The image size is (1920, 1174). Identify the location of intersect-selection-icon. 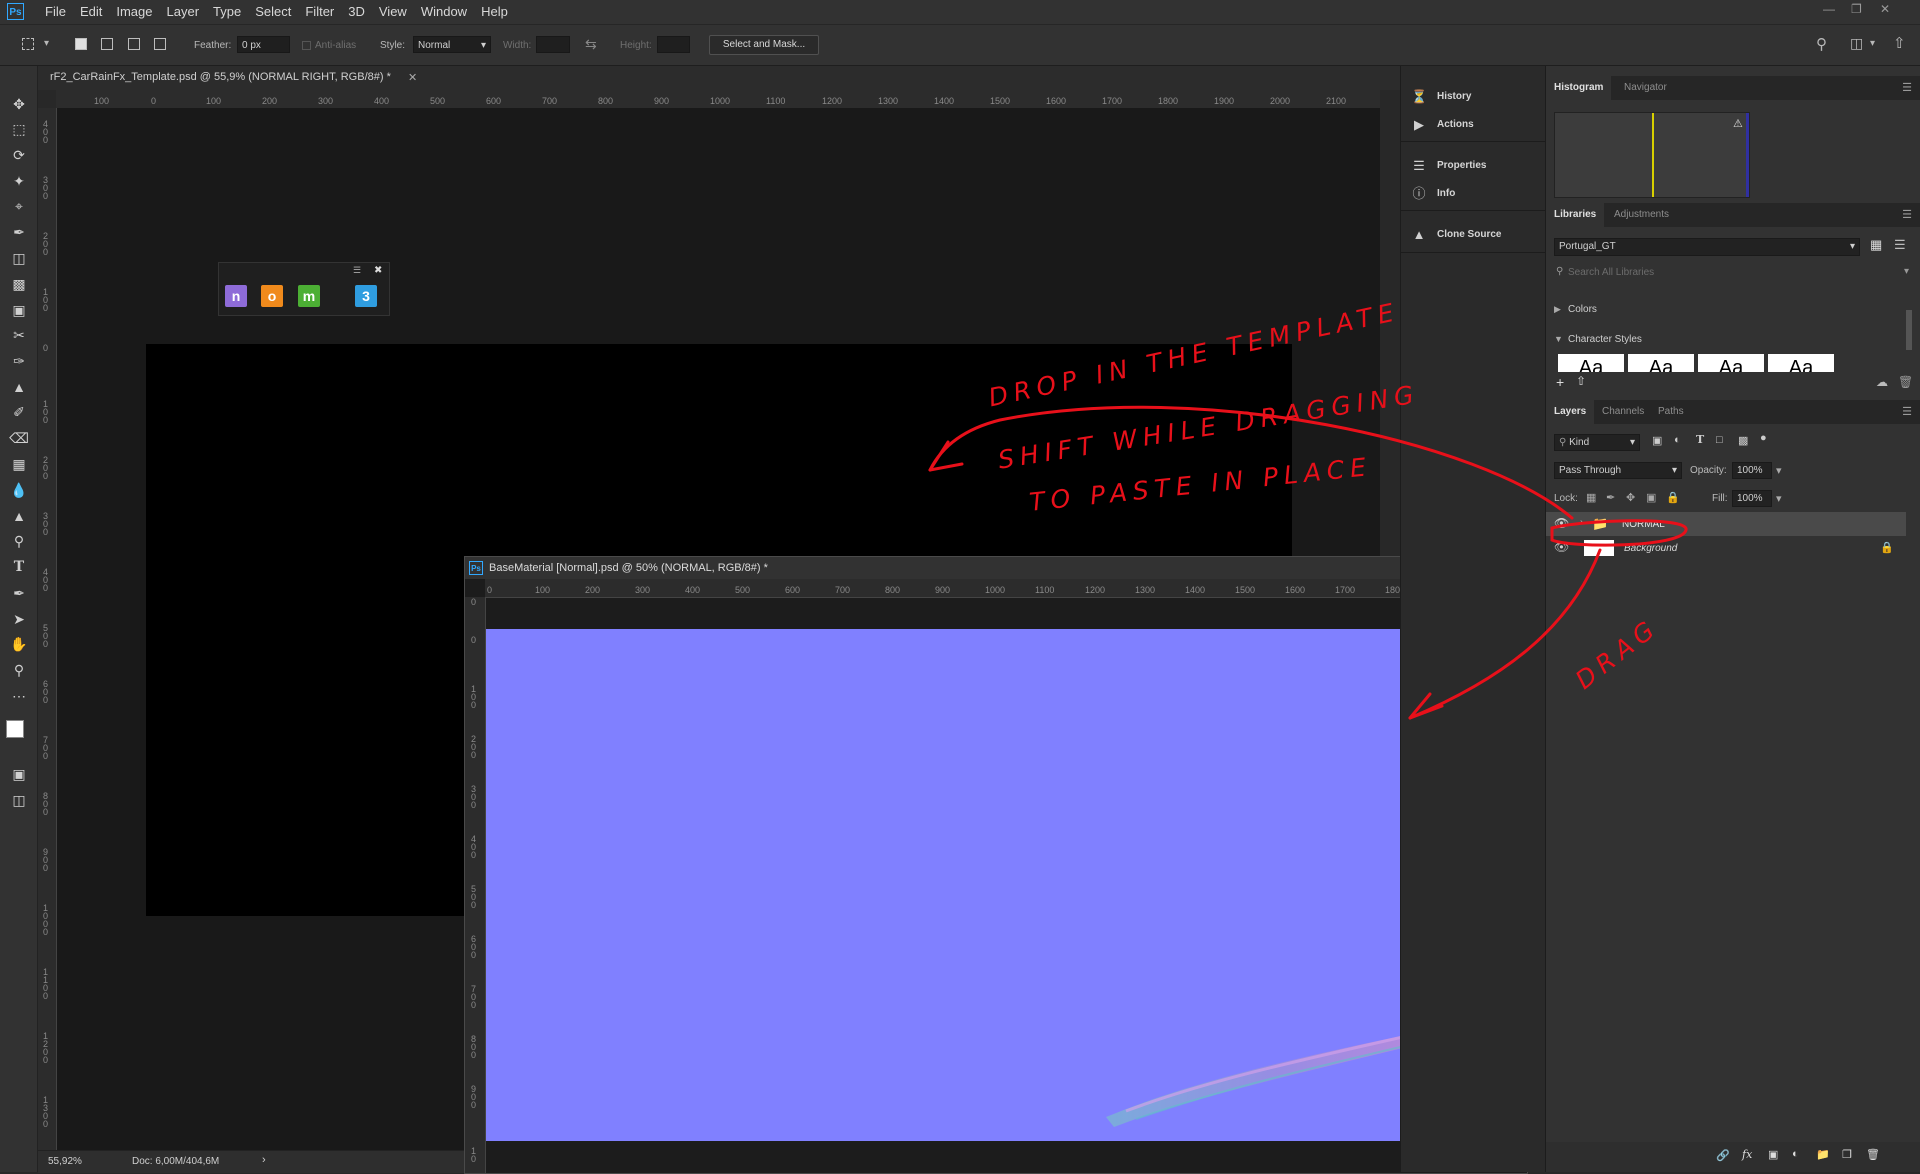
(160, 44).